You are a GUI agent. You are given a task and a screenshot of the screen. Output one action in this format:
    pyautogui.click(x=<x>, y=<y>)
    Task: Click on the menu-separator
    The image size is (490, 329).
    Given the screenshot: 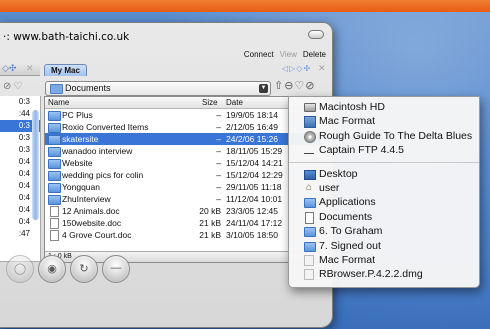 What is the action you would take?
    pyautogui.click(x=384, y=162)
    